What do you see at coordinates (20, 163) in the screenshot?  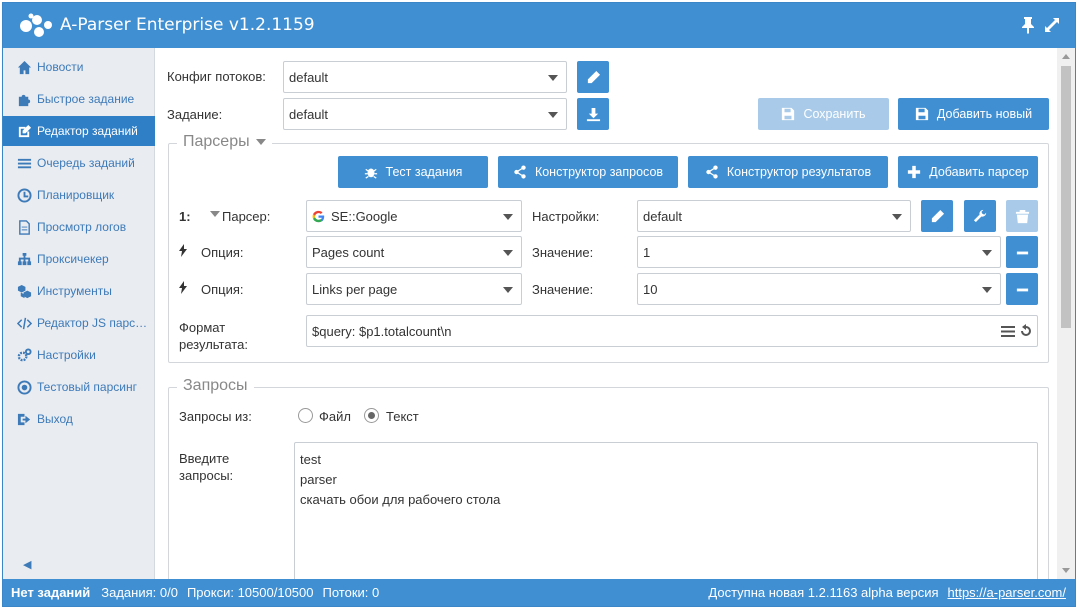 I see `list-icon` at bounding box center [20, 163].